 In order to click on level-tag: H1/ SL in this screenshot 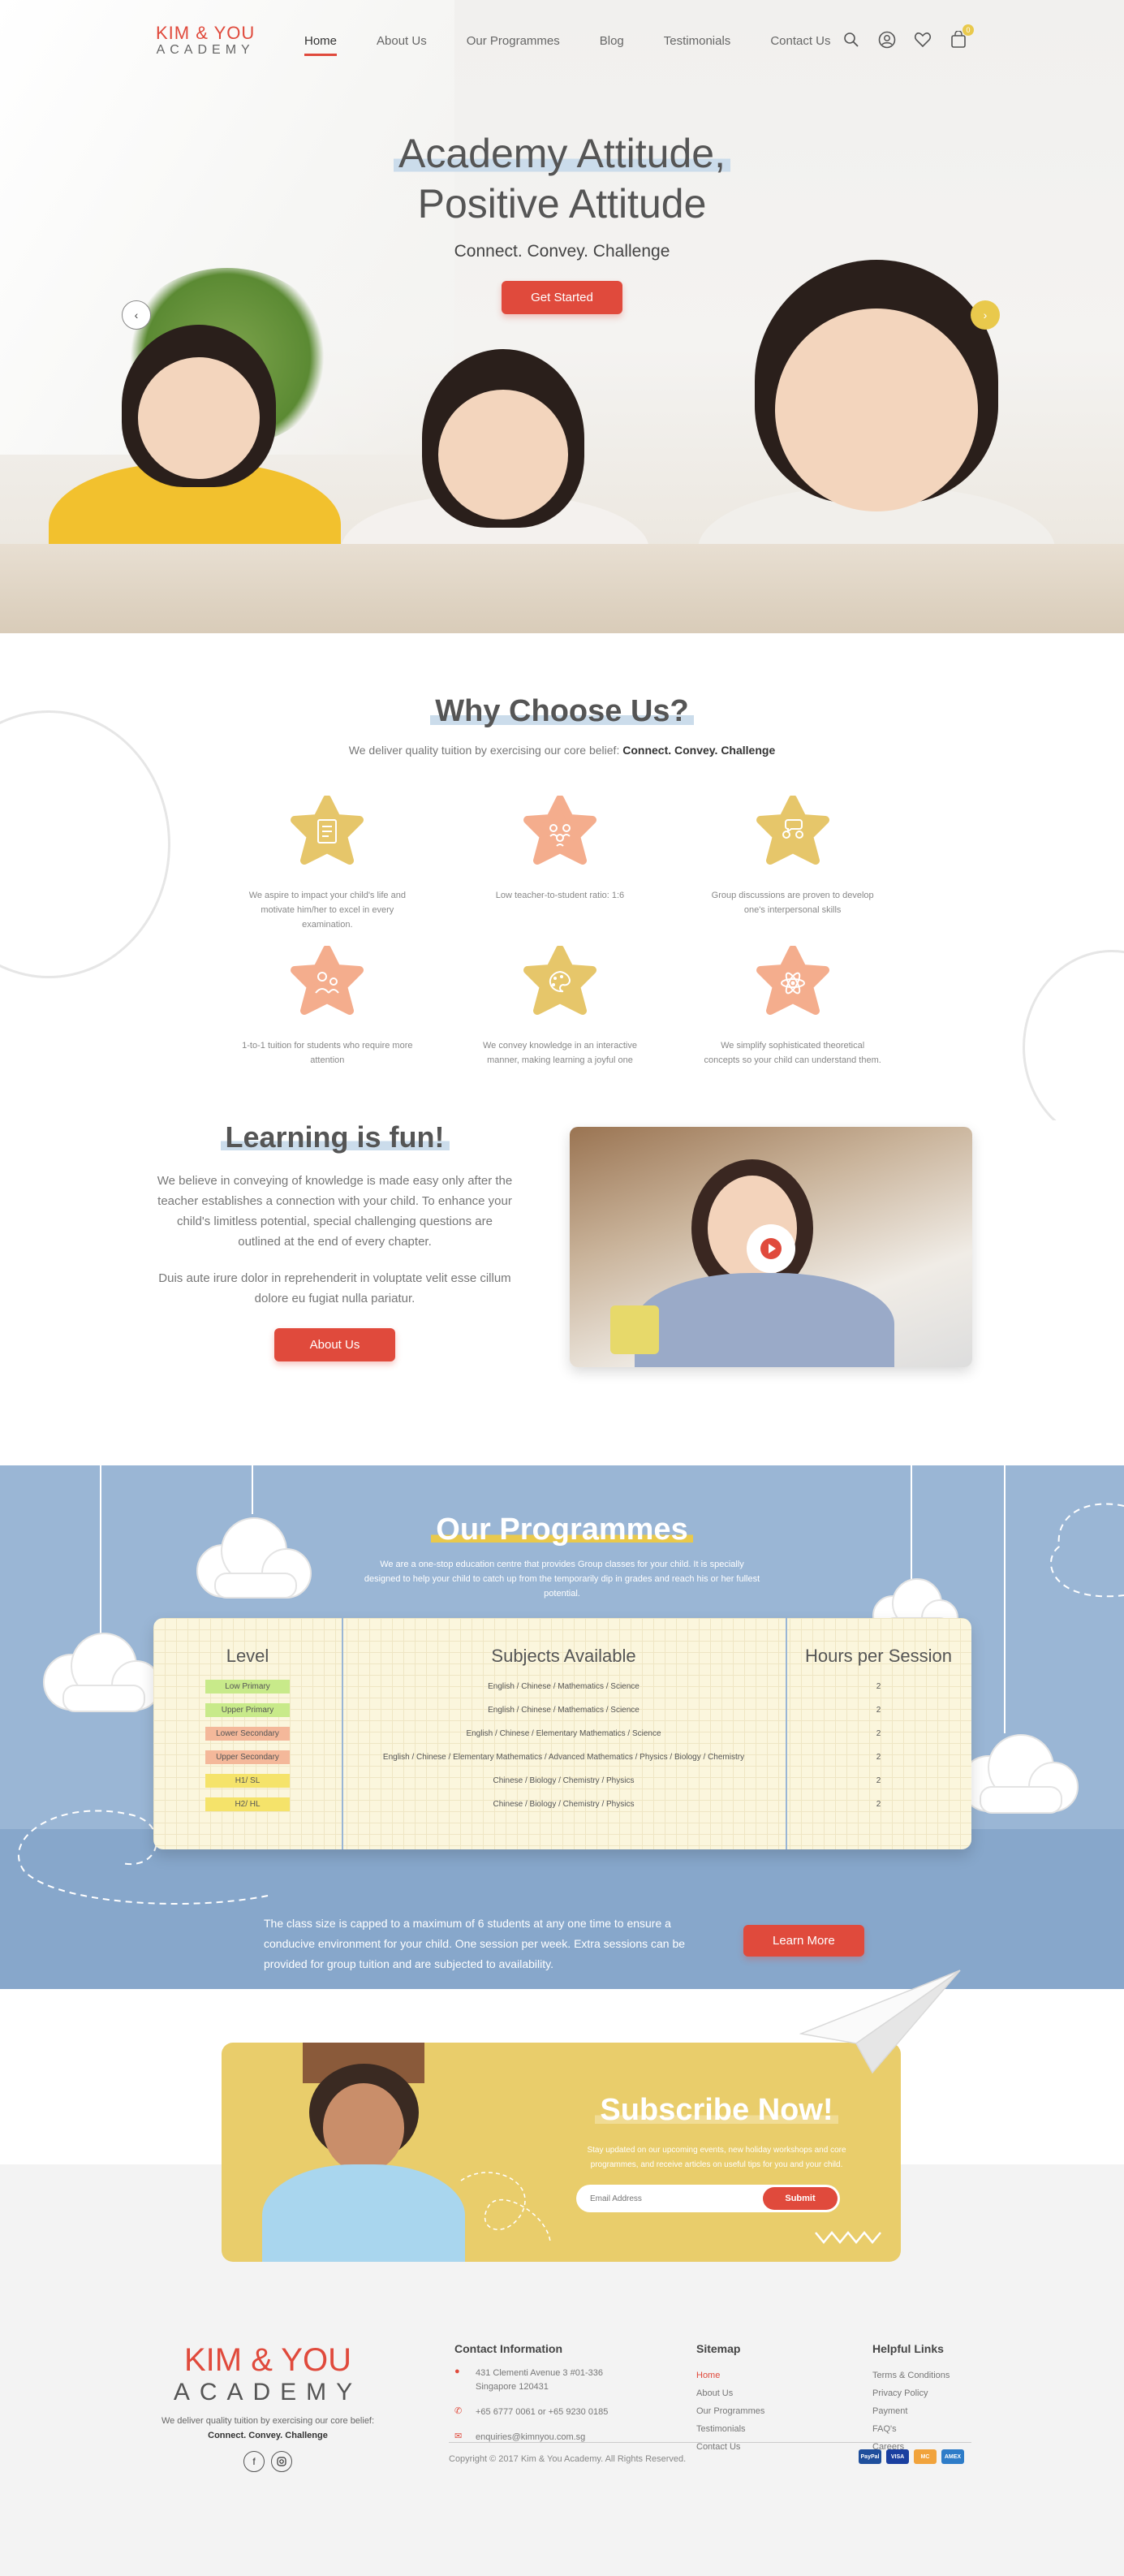, I will do `click(247, 1781)`.